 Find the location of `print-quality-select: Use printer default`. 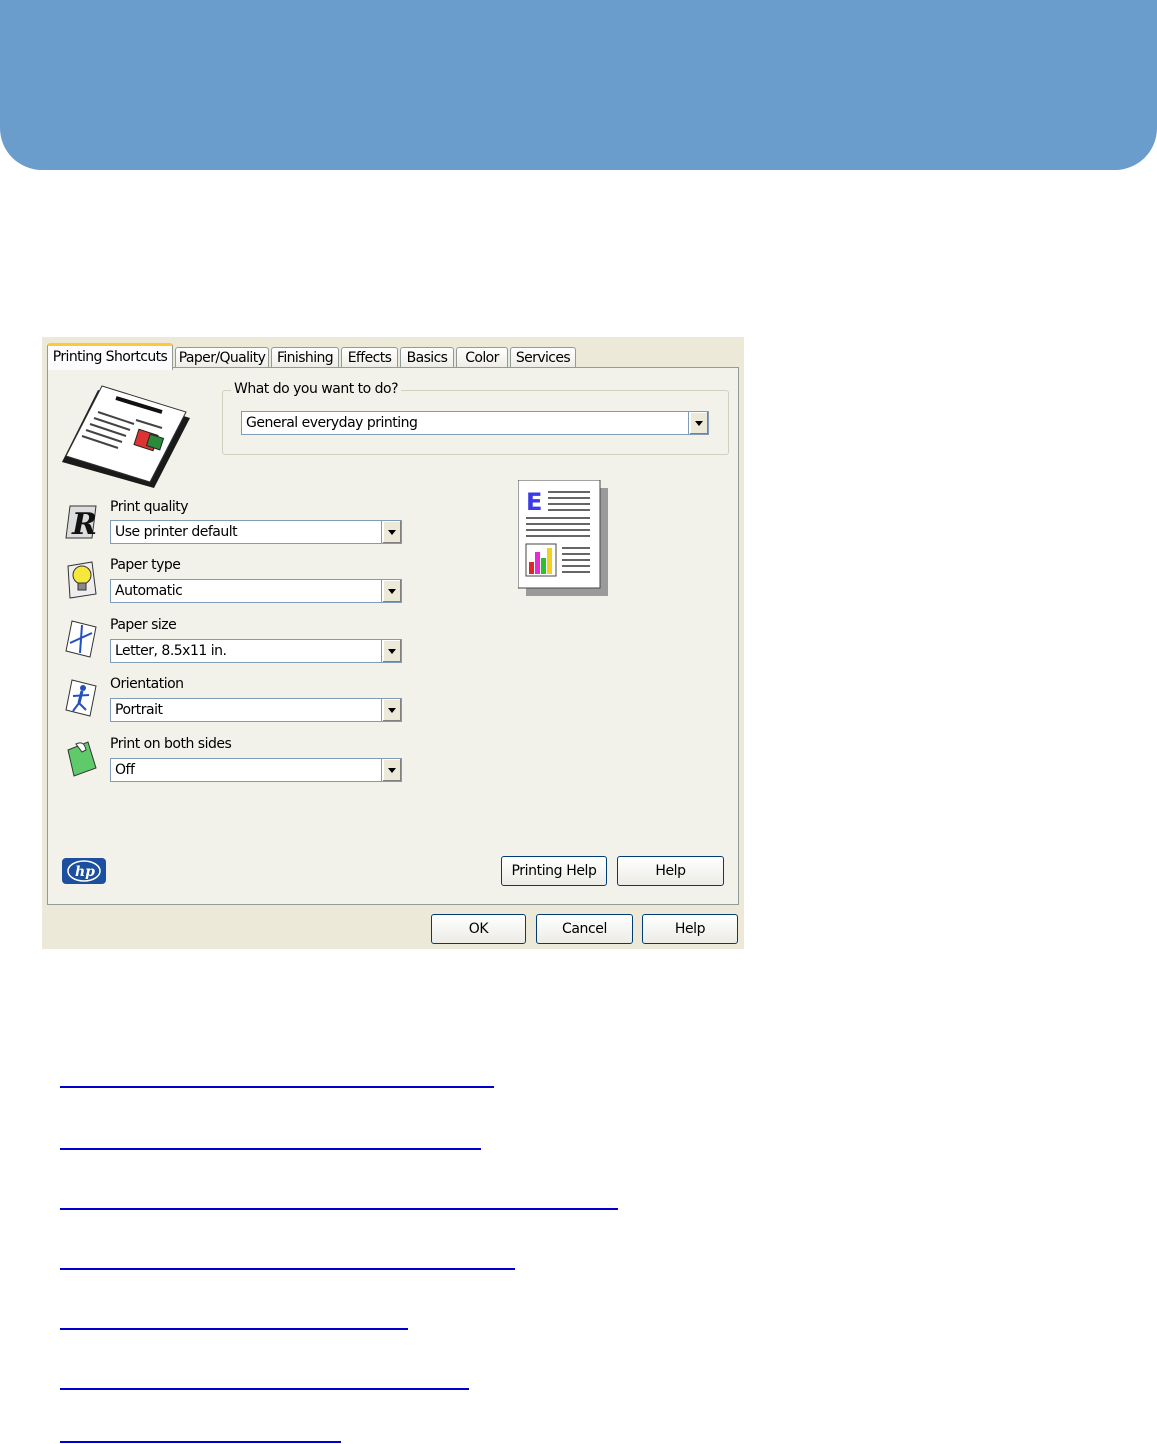

print-quality-select: Use printer default is located at coordinates (256, 532).